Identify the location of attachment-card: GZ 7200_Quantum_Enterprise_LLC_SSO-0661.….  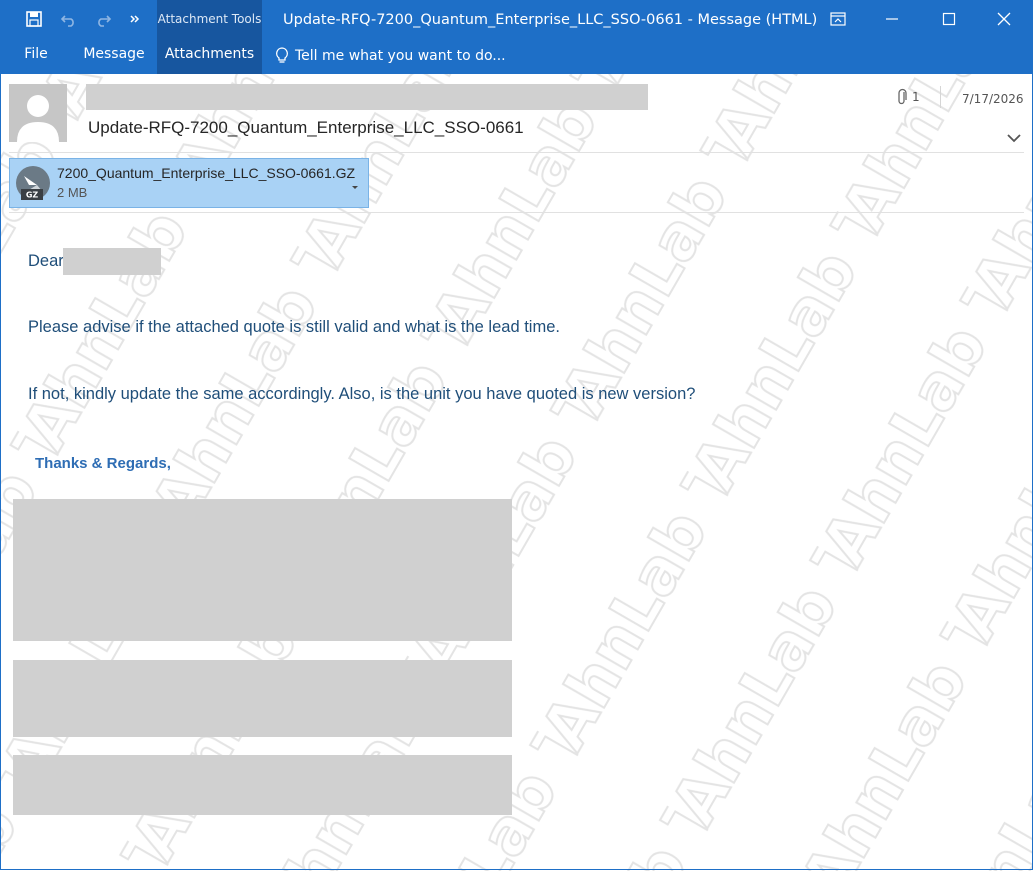
(189, 183).